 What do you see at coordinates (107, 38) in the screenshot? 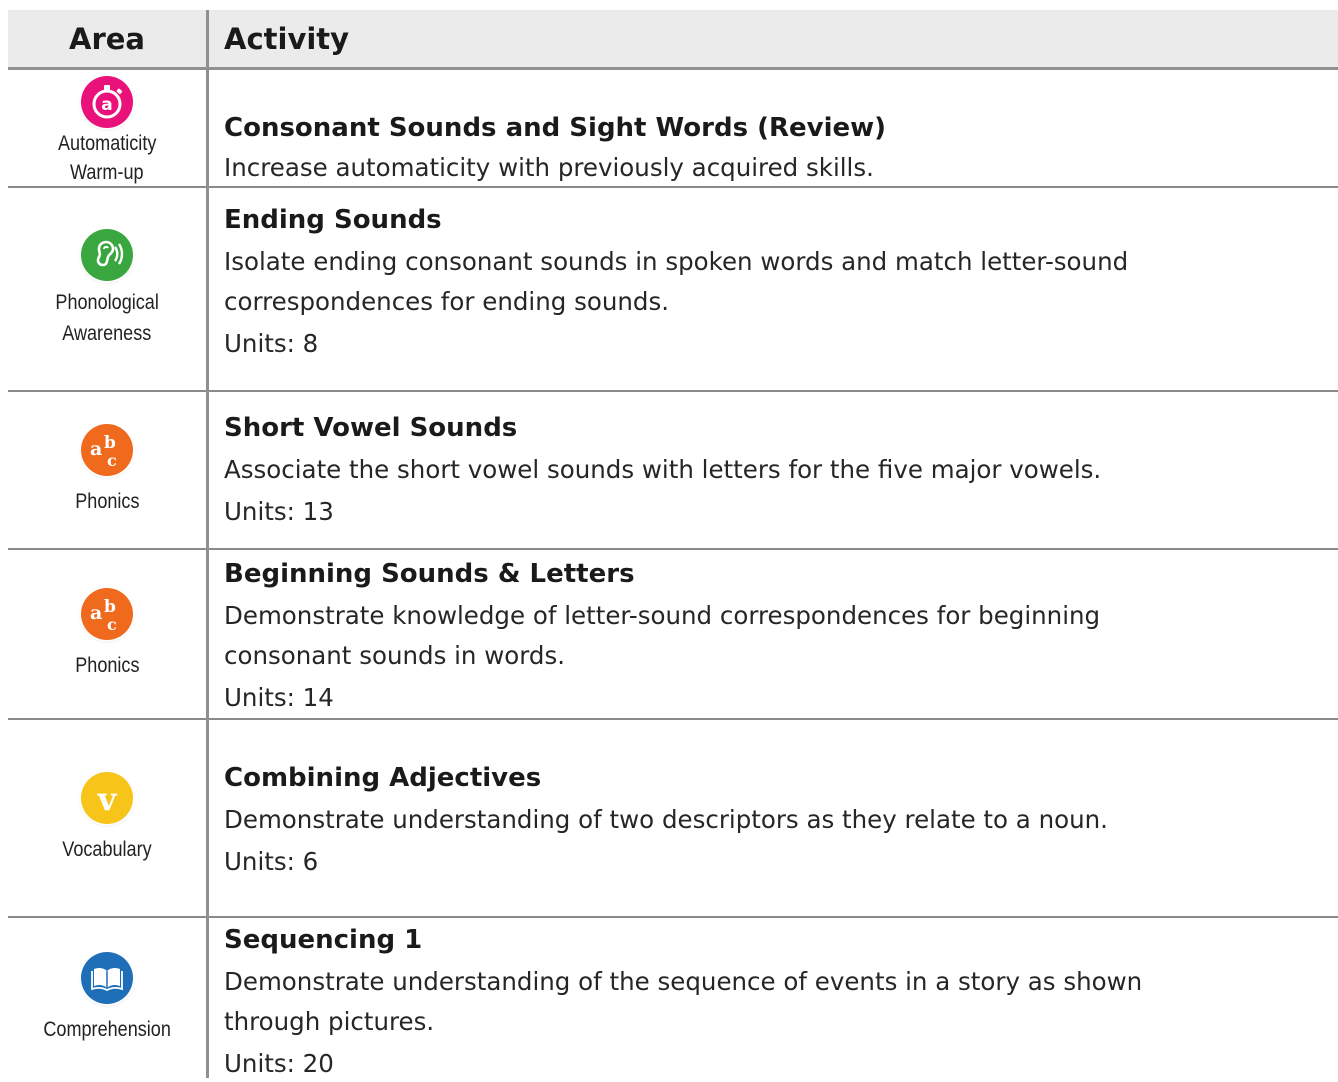
I see `header-area: Area` at bounding box center [107, 38].